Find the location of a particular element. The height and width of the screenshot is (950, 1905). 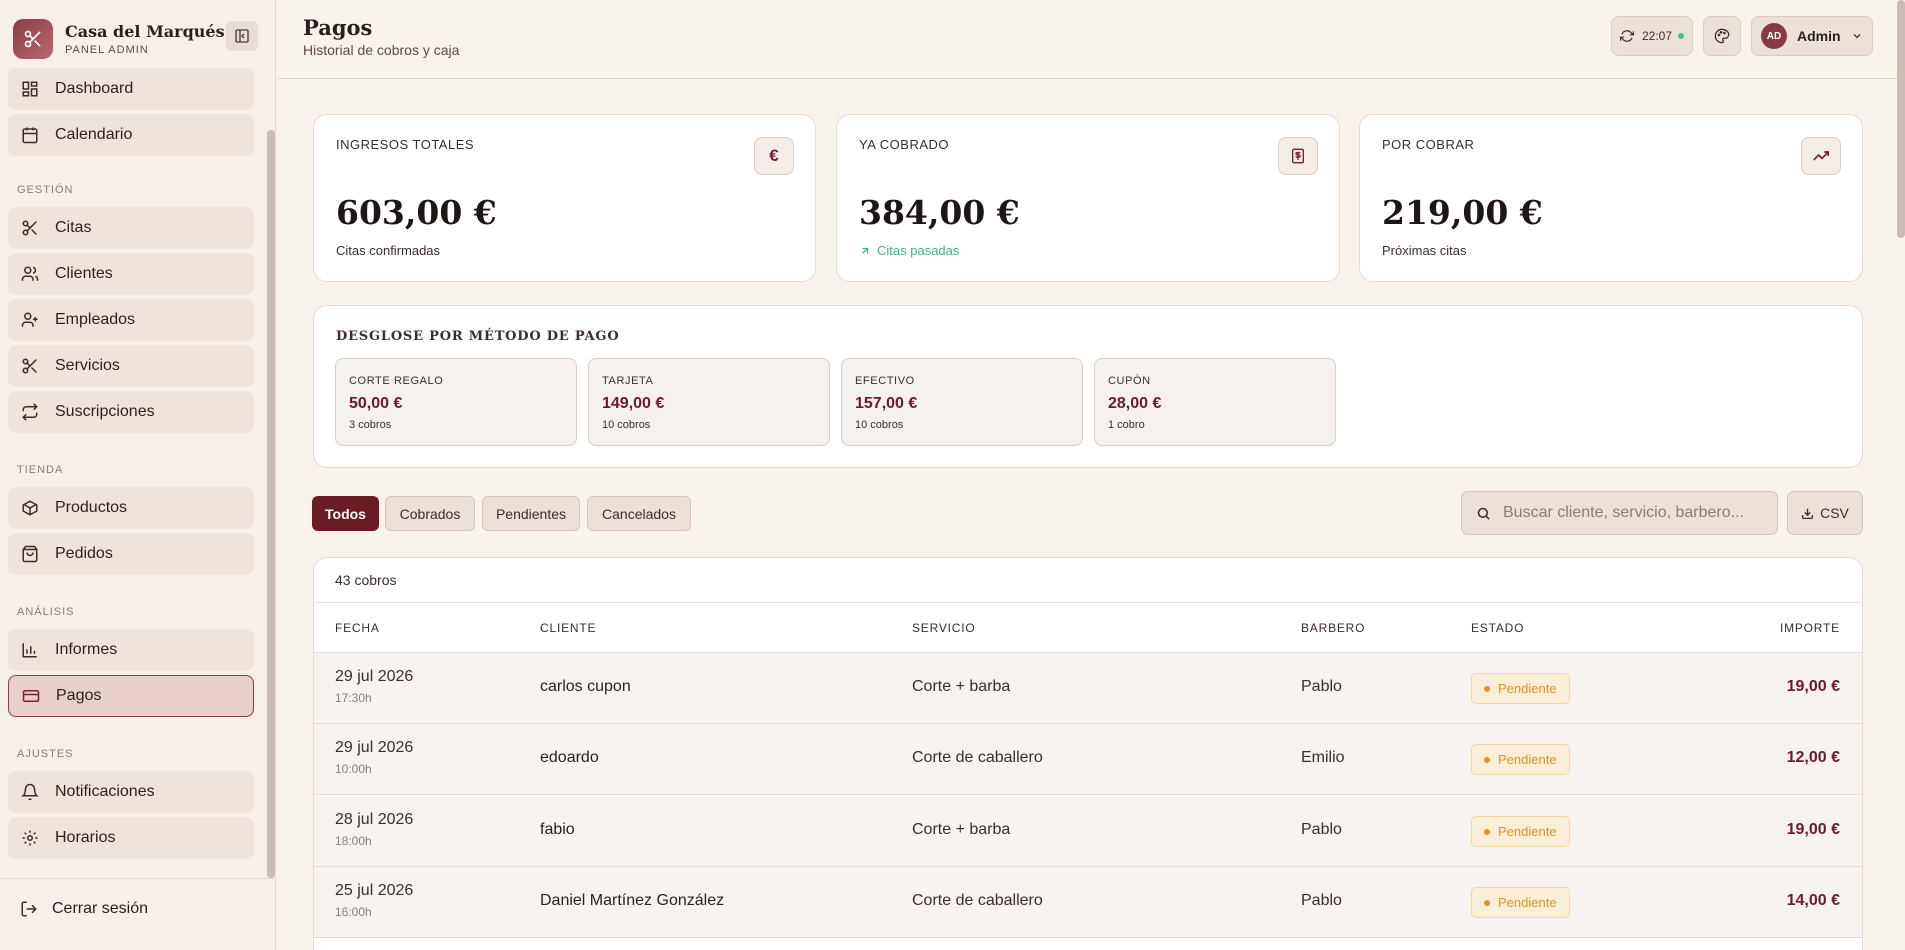

client-name: fabio is located at coordinates (557, 829).